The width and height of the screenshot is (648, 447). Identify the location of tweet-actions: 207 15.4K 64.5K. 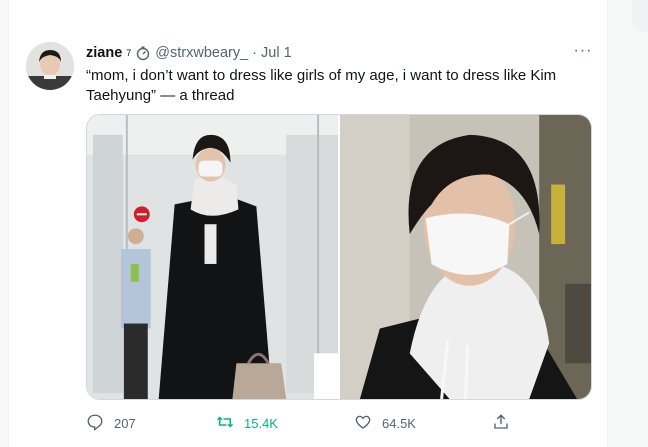
(306, 423).